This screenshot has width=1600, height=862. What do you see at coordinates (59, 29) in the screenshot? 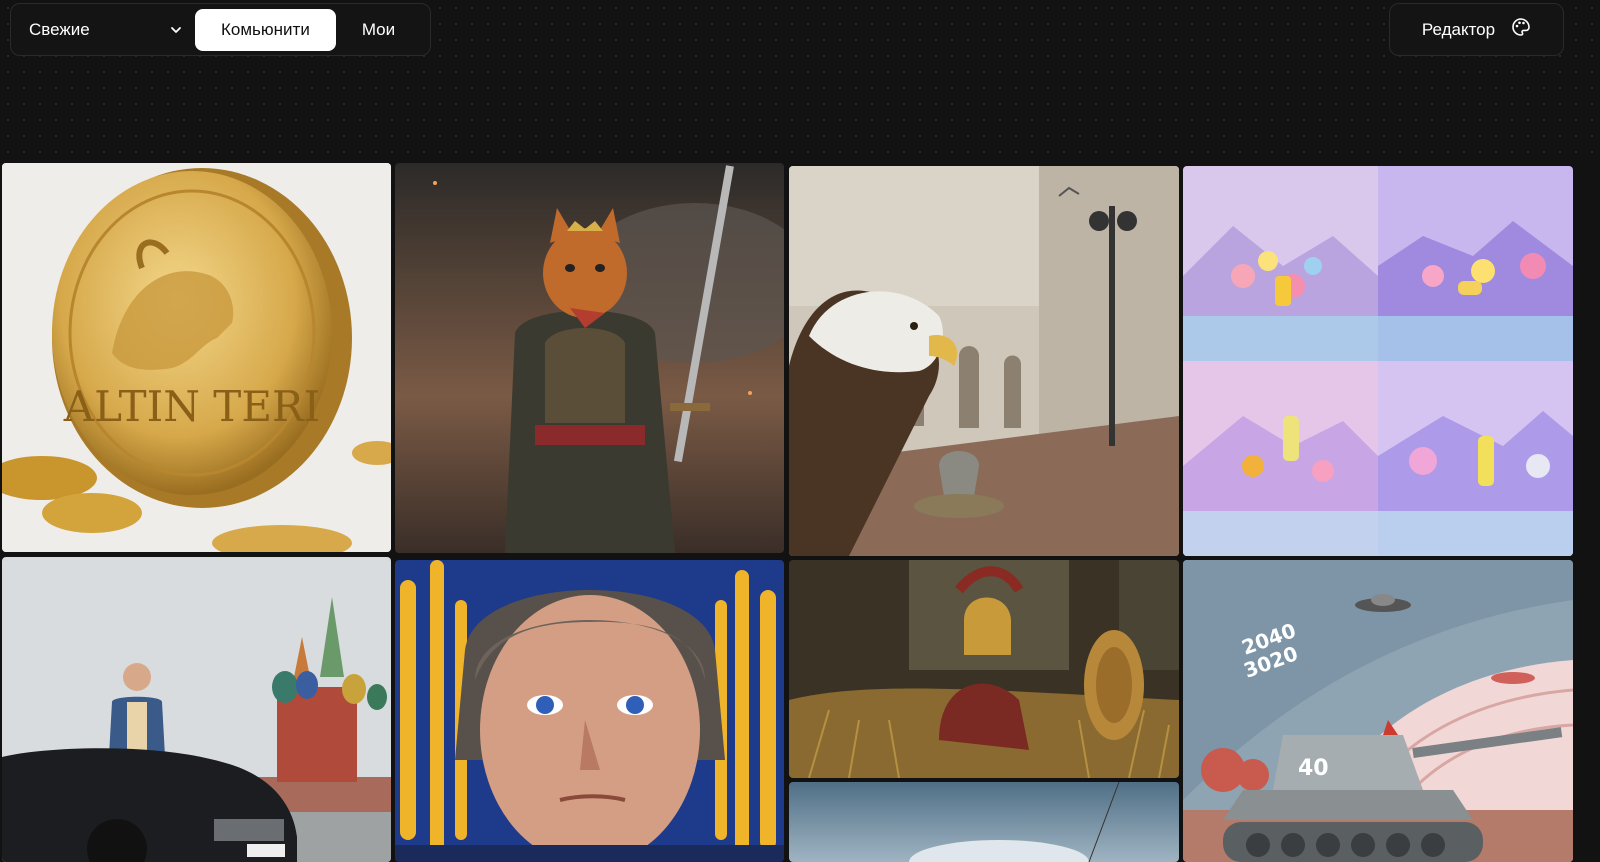
I see `sort-dropdown-label: Свежие` at bounding box center [59, 29].